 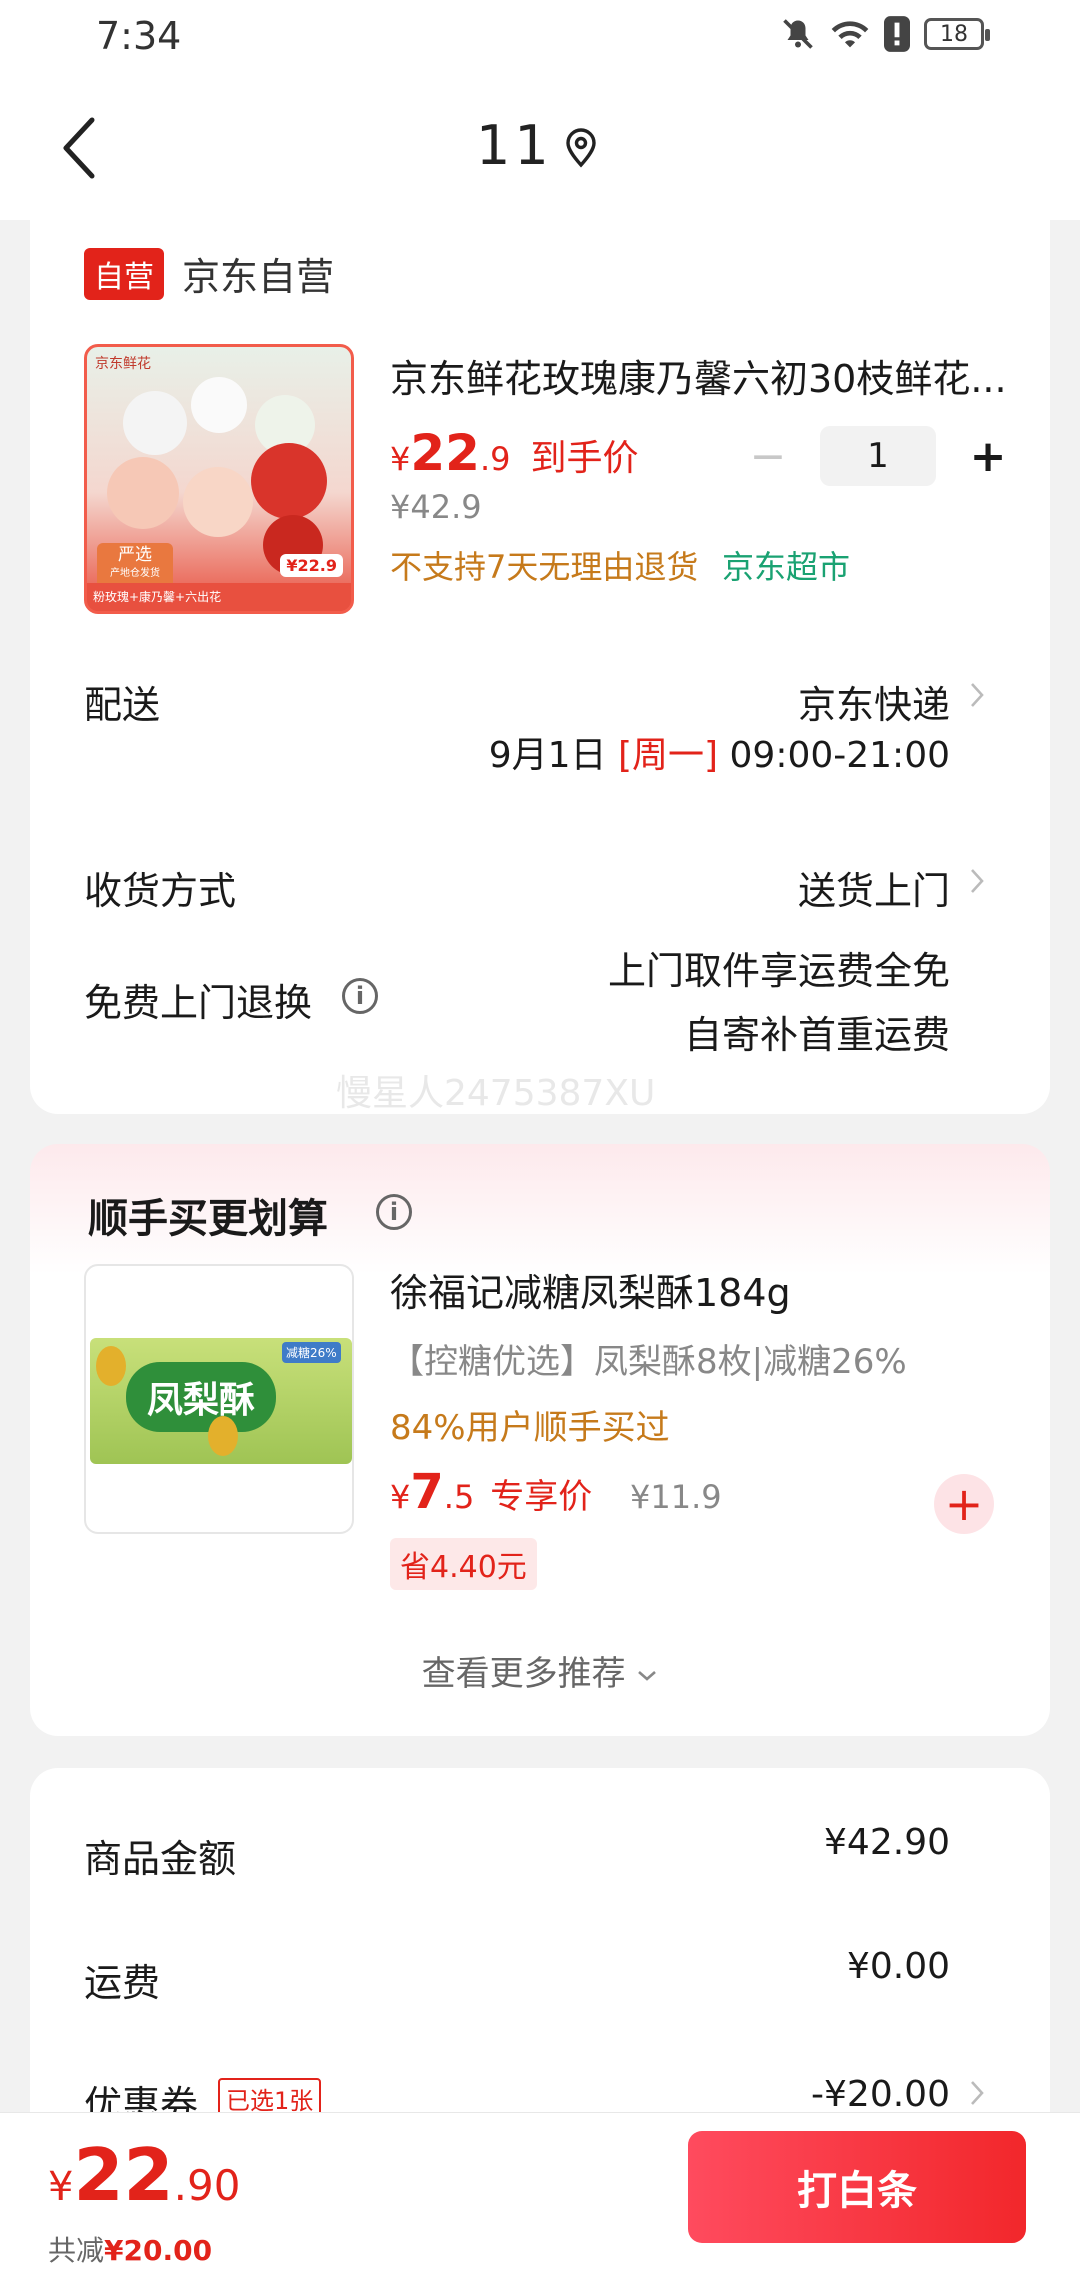 What do you see at coordinates (768, 456) in the screenshot?
I see `decrease-button: −` at bounding box center [768, 456].